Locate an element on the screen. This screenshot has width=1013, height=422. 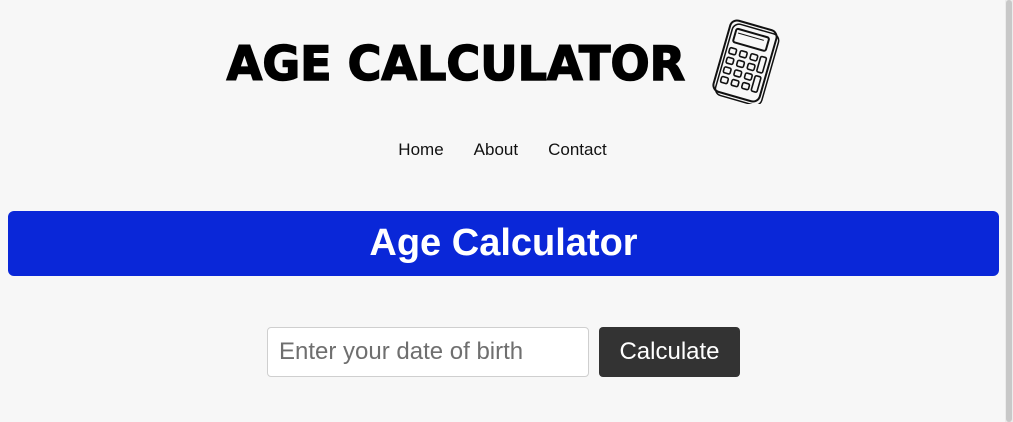
page-scrollbar is located at coordinates (1009, 211).